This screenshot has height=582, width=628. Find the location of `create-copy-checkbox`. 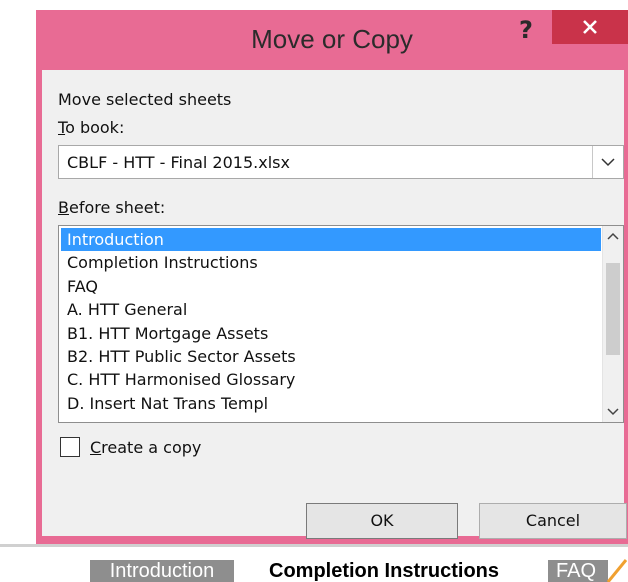

create-copy-checkbox is located at coordinates (70, 447).